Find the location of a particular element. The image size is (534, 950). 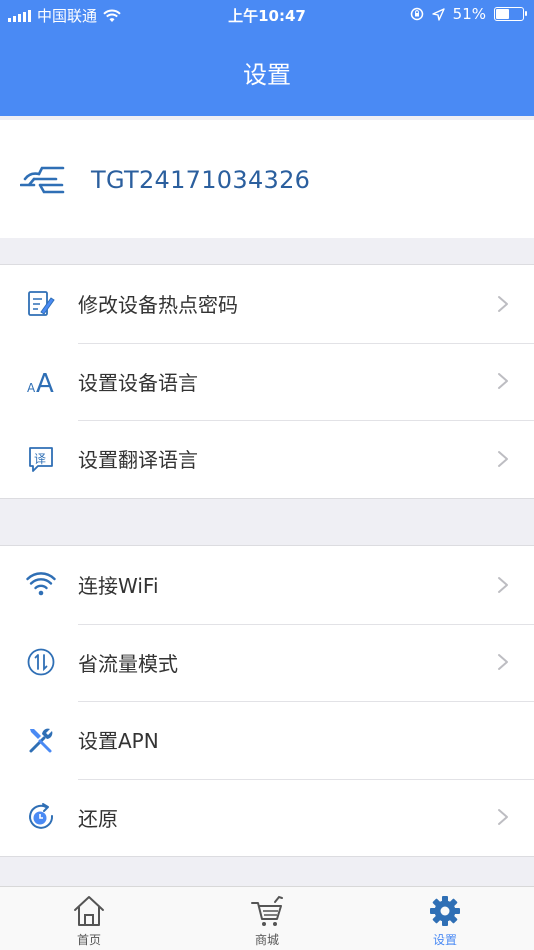

battery-percent: 51% is located at coordinates (469, 14).